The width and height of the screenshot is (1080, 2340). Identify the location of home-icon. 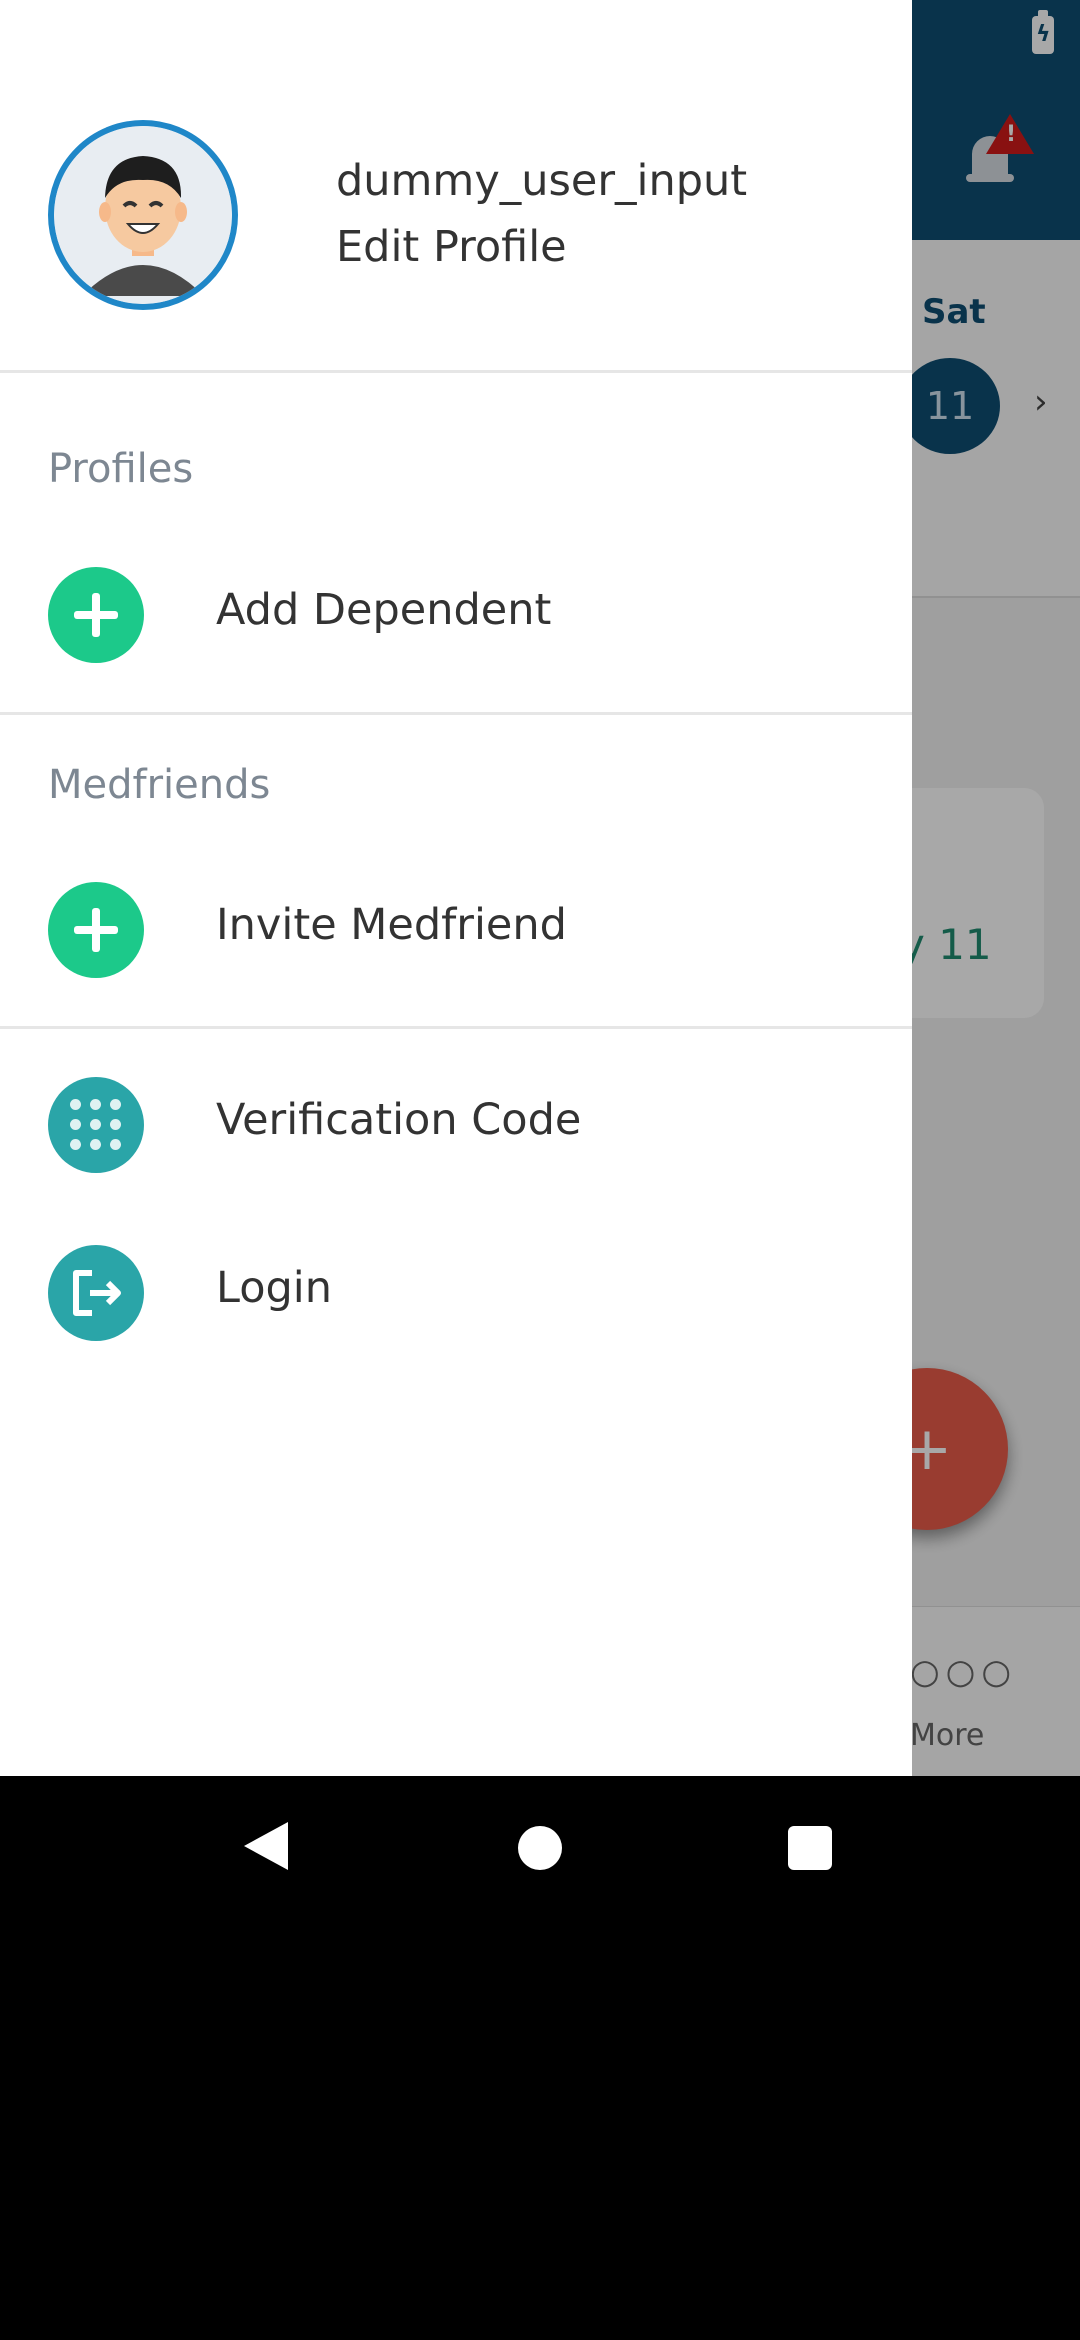
(540, 1848).